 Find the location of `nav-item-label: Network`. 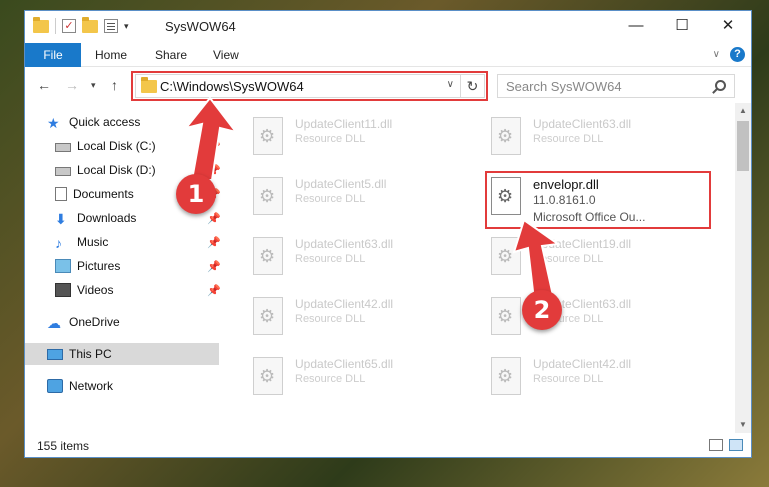

nav-item-label: Network is located at coordinates (91, 386).